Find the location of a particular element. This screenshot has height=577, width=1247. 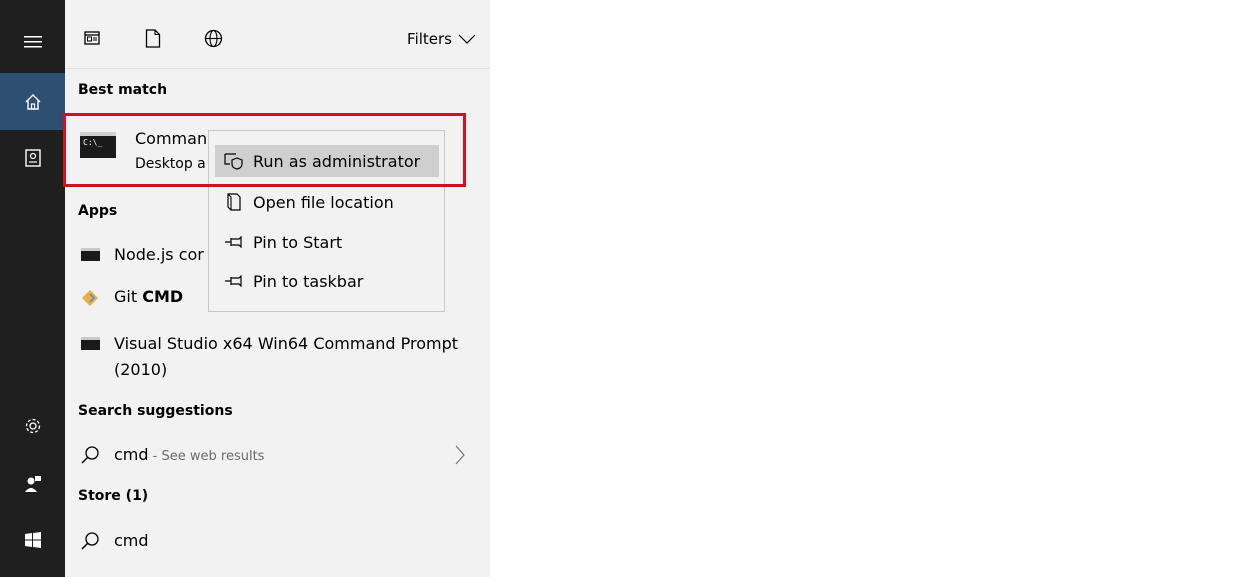

home-button is located at coordinates (32, 101).